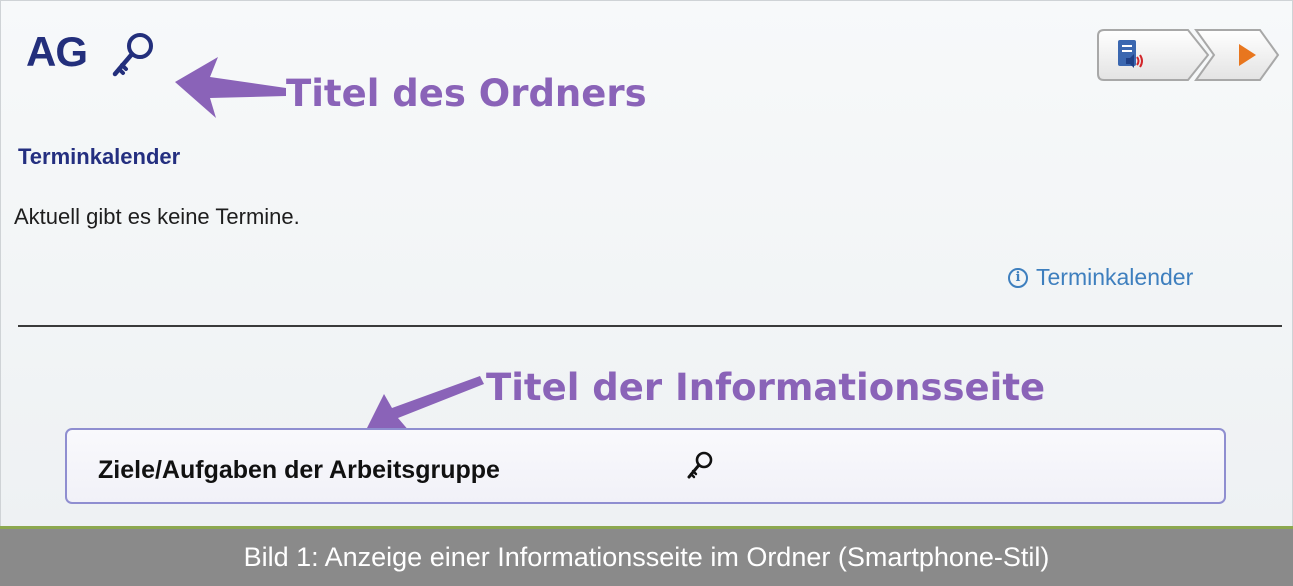 The height and width of the screenshot is (586, 1293). What do you see at coordinates (766, 387) in the screenshot?
I see `annotation-info-page-title: Titel der Informationsseite` at bounding box center [766, 387].